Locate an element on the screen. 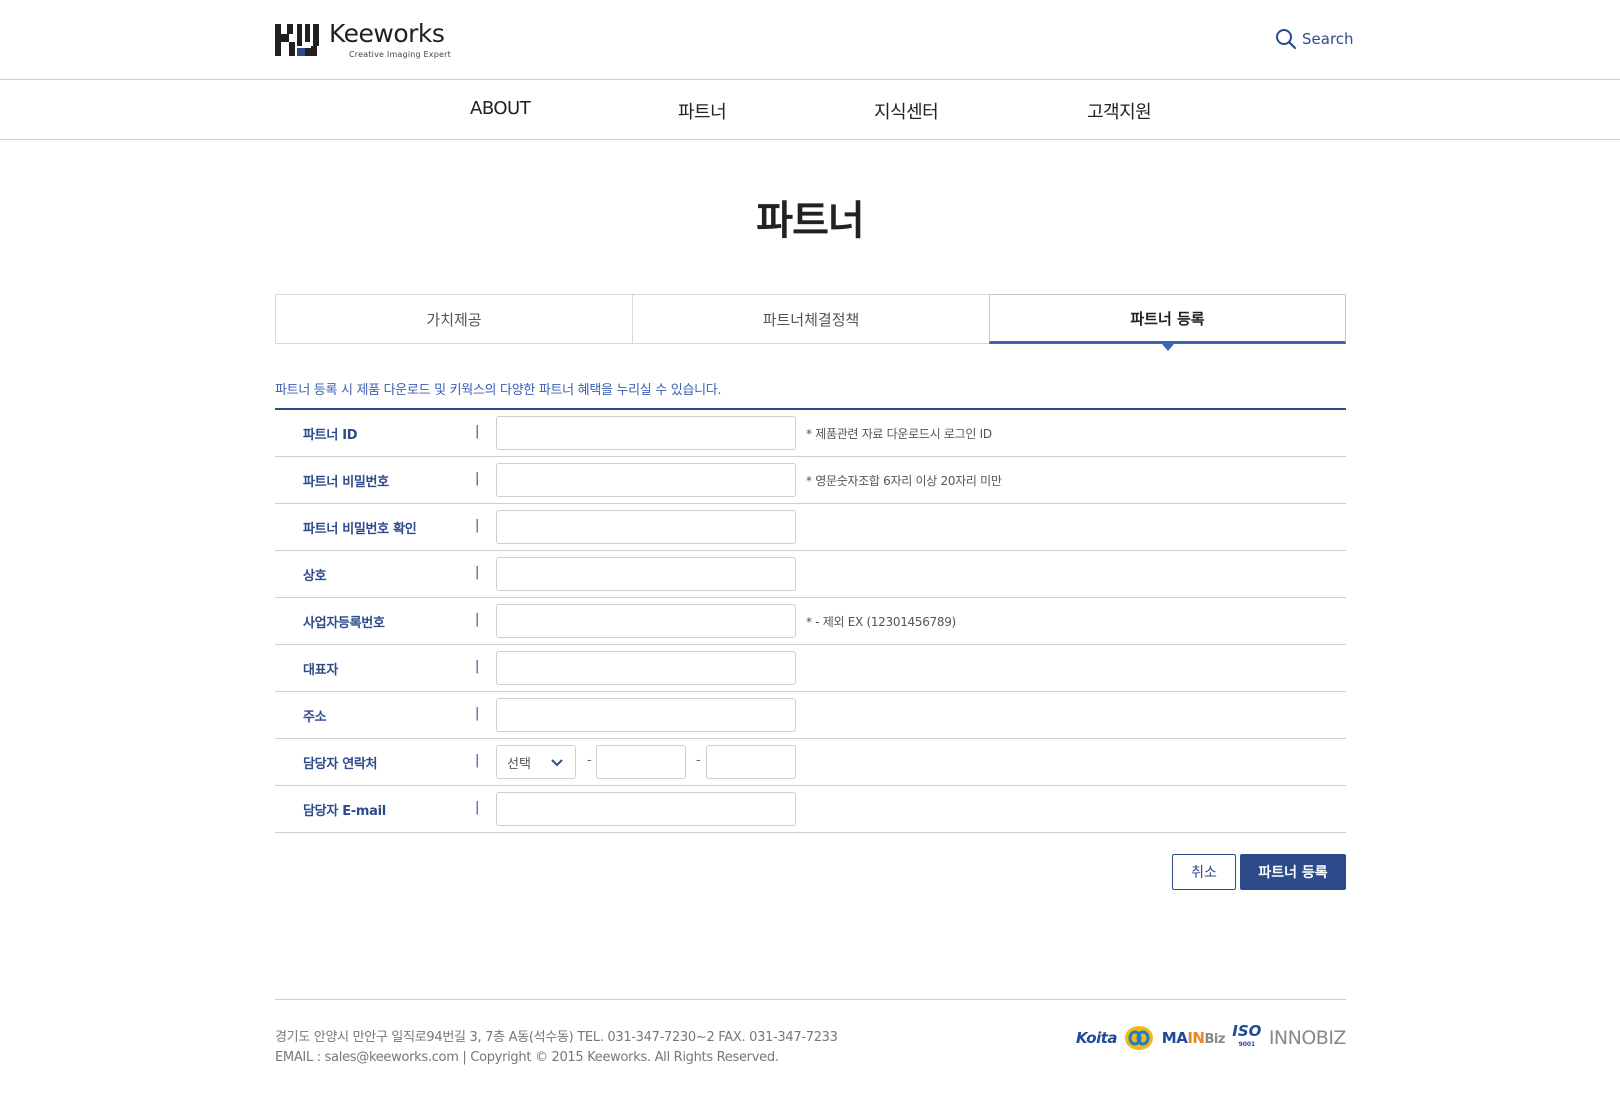 This screenshot has width=1620, height=1100. form-row-address: 주소 | is located at coordinates (810, 715).